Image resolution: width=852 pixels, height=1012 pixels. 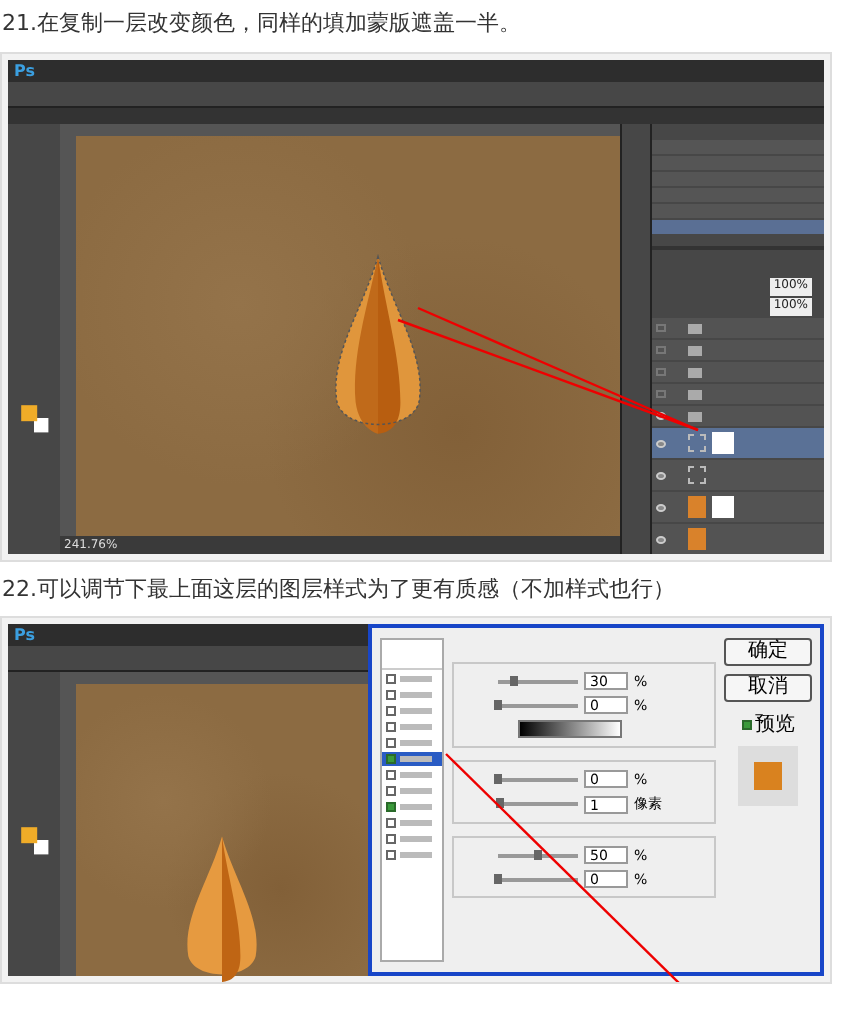 I want to click on step-caption: 21.在复制一层改变颜色，同样的填加蒙版遮盖一半。, so click(x=261, y=24).